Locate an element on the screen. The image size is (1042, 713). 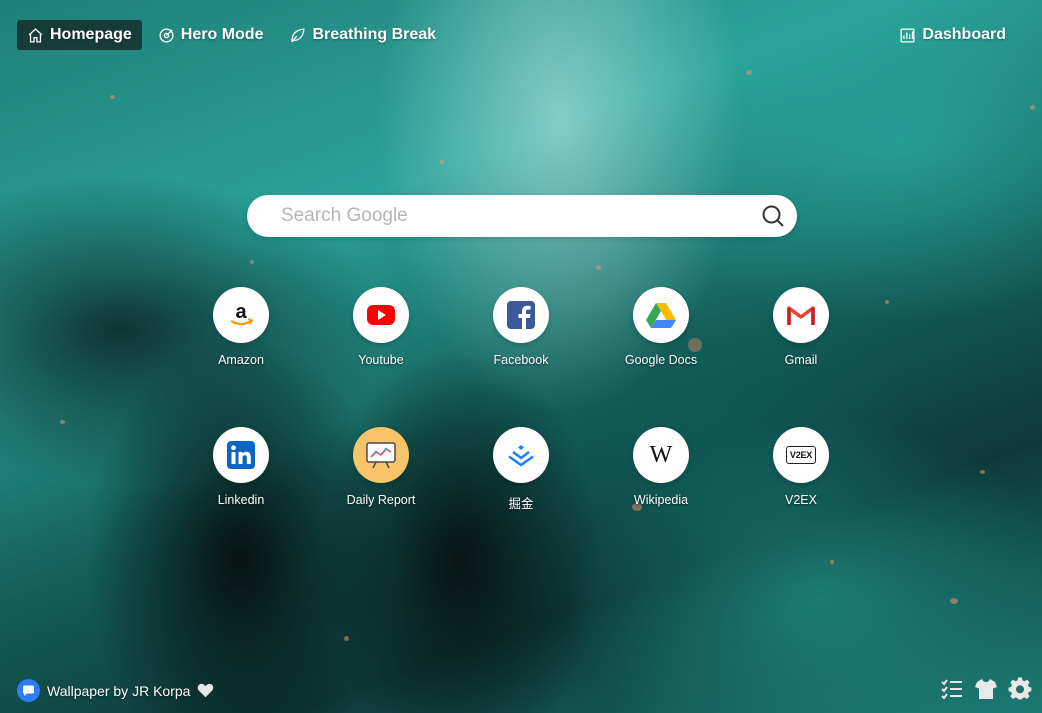
shortcut-daily-report-label: Daily Report is located at coordinates (381, 500).